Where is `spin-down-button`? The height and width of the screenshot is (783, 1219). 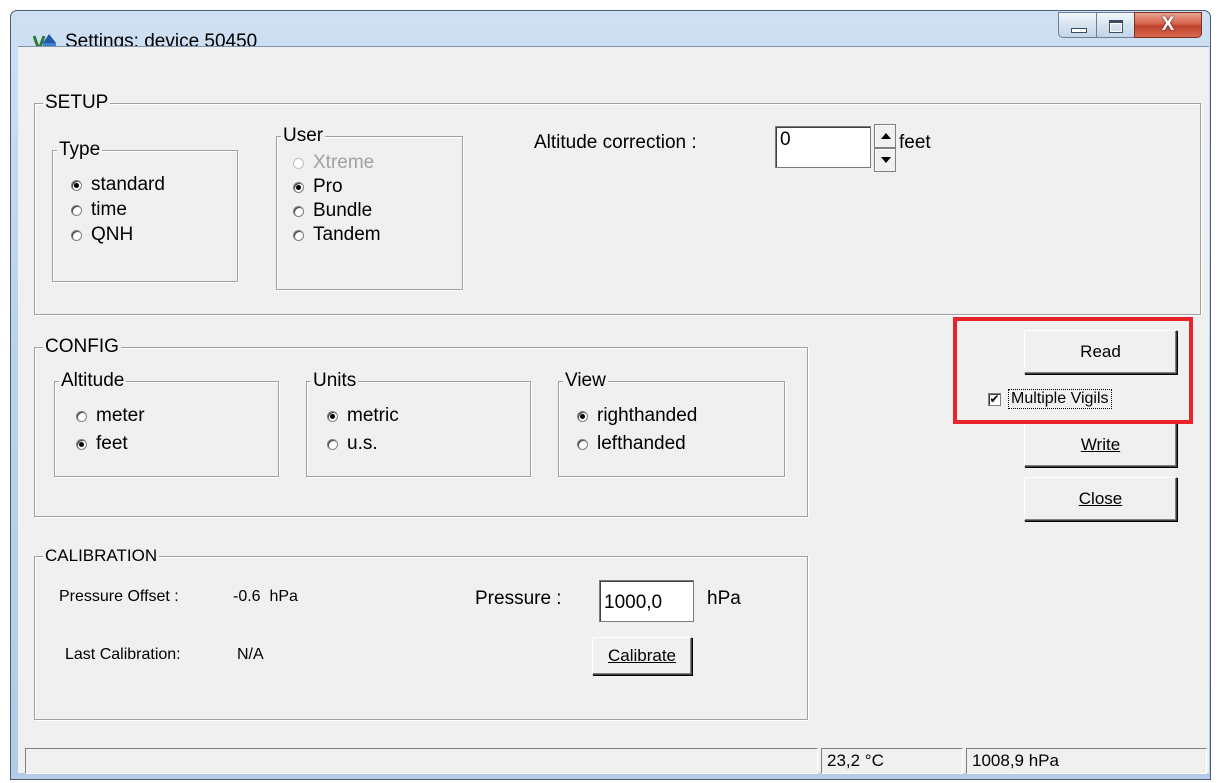 spin-down-button is located at coordinates (885, 160).